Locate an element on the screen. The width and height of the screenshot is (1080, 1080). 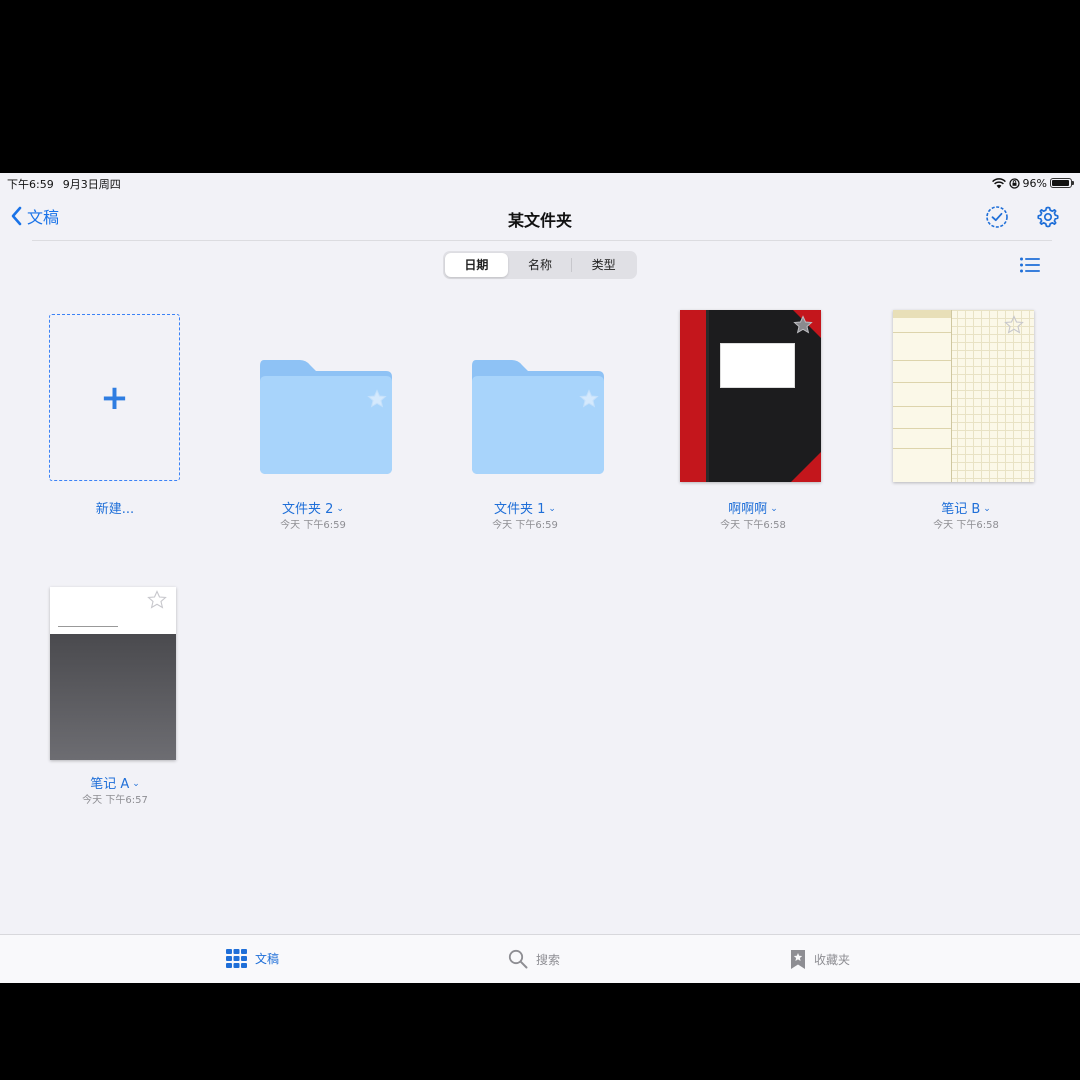
gear-icon is located at coordinates (1048, 217).